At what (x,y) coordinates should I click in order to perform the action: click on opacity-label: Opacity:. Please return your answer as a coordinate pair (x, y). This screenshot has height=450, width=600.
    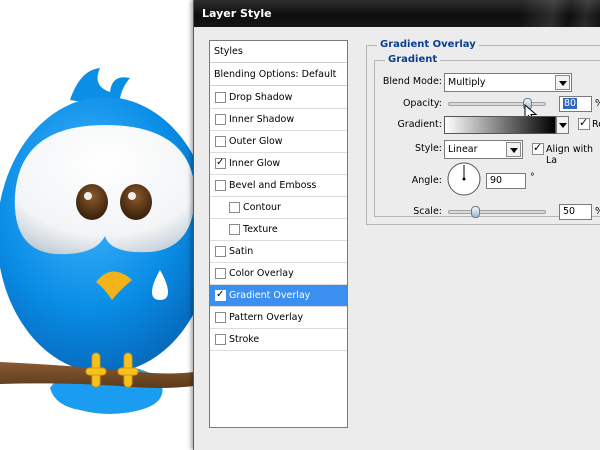
    Looking at the image, I should click on (422, 103).